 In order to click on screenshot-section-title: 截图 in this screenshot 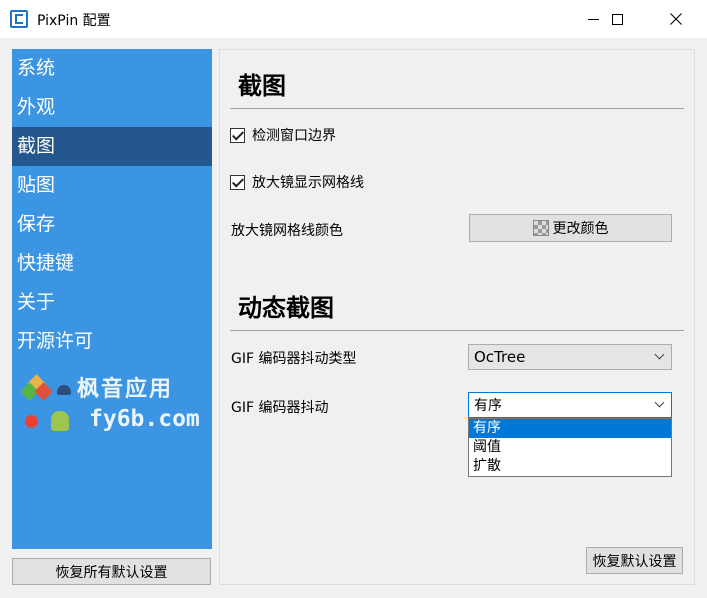, I will do `click(262, 86)`.